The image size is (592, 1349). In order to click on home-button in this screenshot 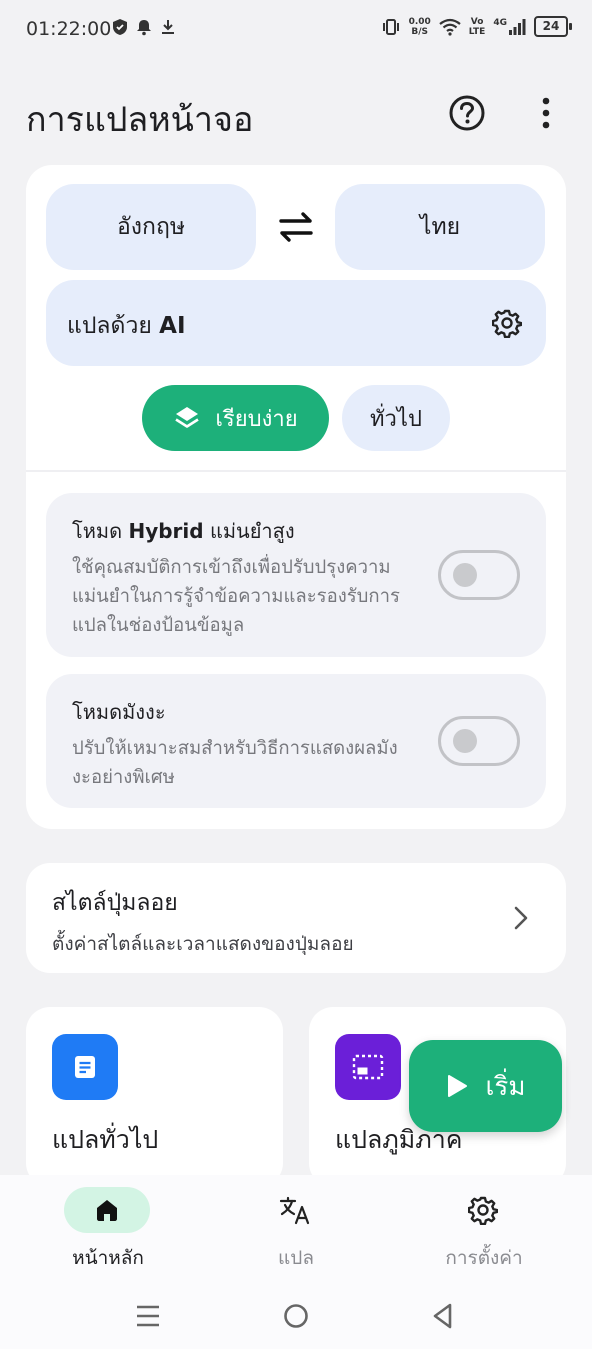, I will do `click(296, 1316)`.